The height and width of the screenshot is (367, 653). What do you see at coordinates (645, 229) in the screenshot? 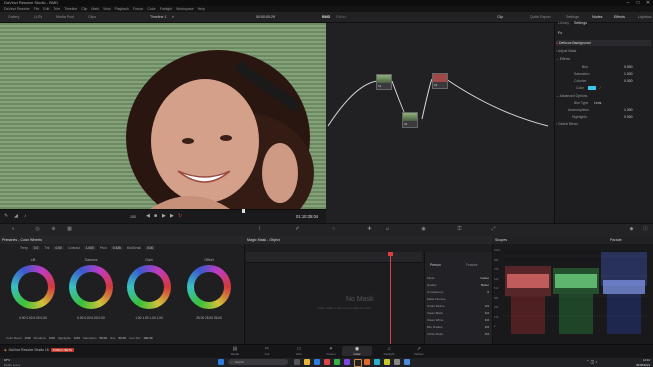
I see `info-icon: ⓘ` at bounding box center [645, 229].